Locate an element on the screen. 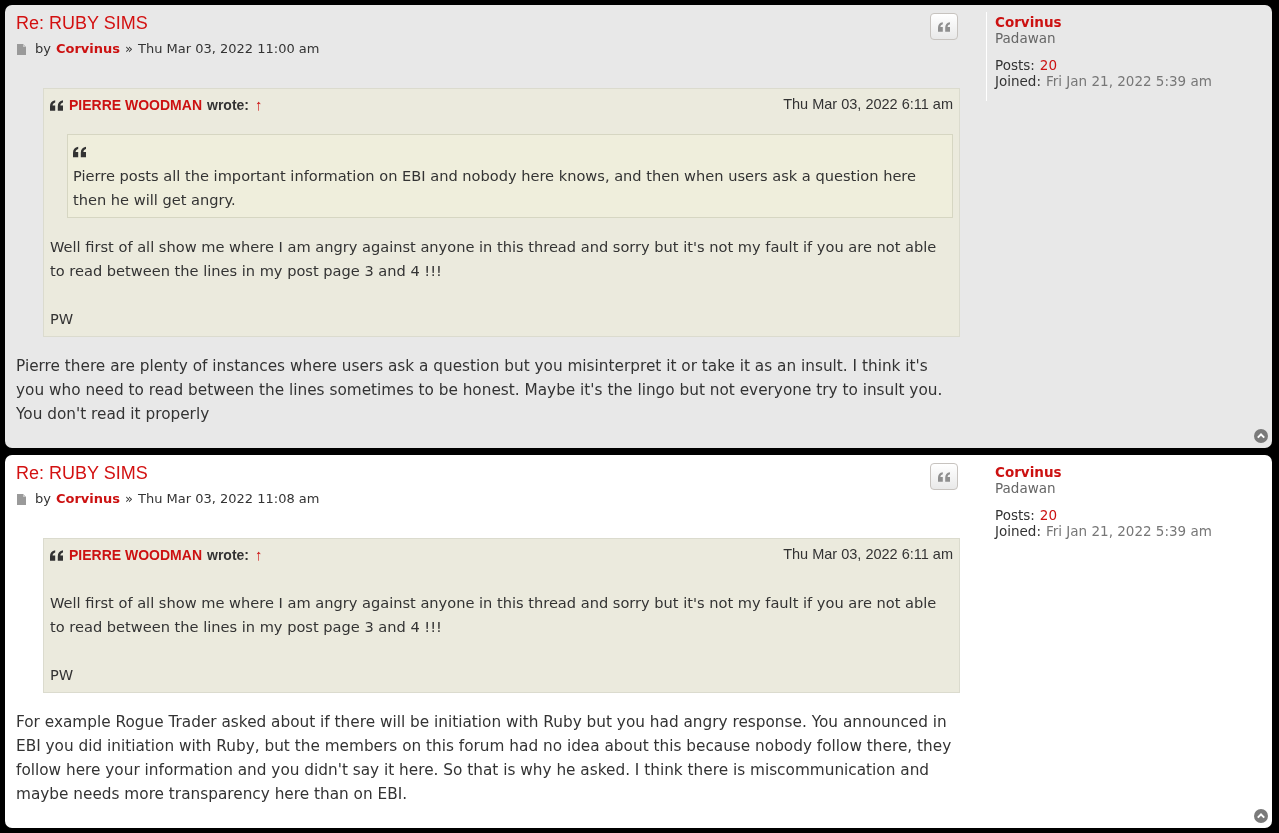 This screenshot has height=833, width=1279. post-body-text: Pierre there are plenty of instances where users ask a question but you misinterpret it or take it as an insult. I think it's you who need to read between the lines sometimes to be honest. Maybe it's the lingo but not everyone try to insult you. You don't read it properly is located at coordinates (480, 390).